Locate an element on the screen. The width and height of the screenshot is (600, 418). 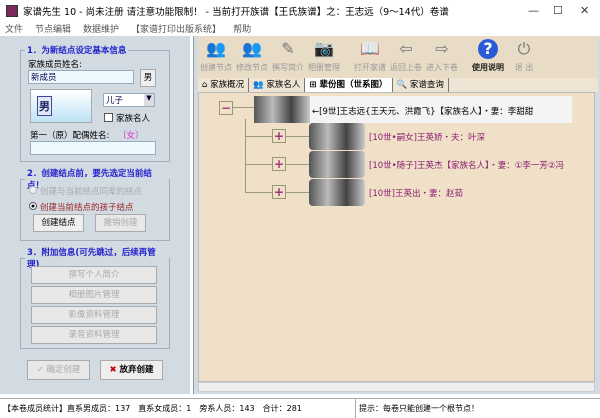
abandon-create-button: ✖ 放弃创建 is located at coordinates (131, 370).